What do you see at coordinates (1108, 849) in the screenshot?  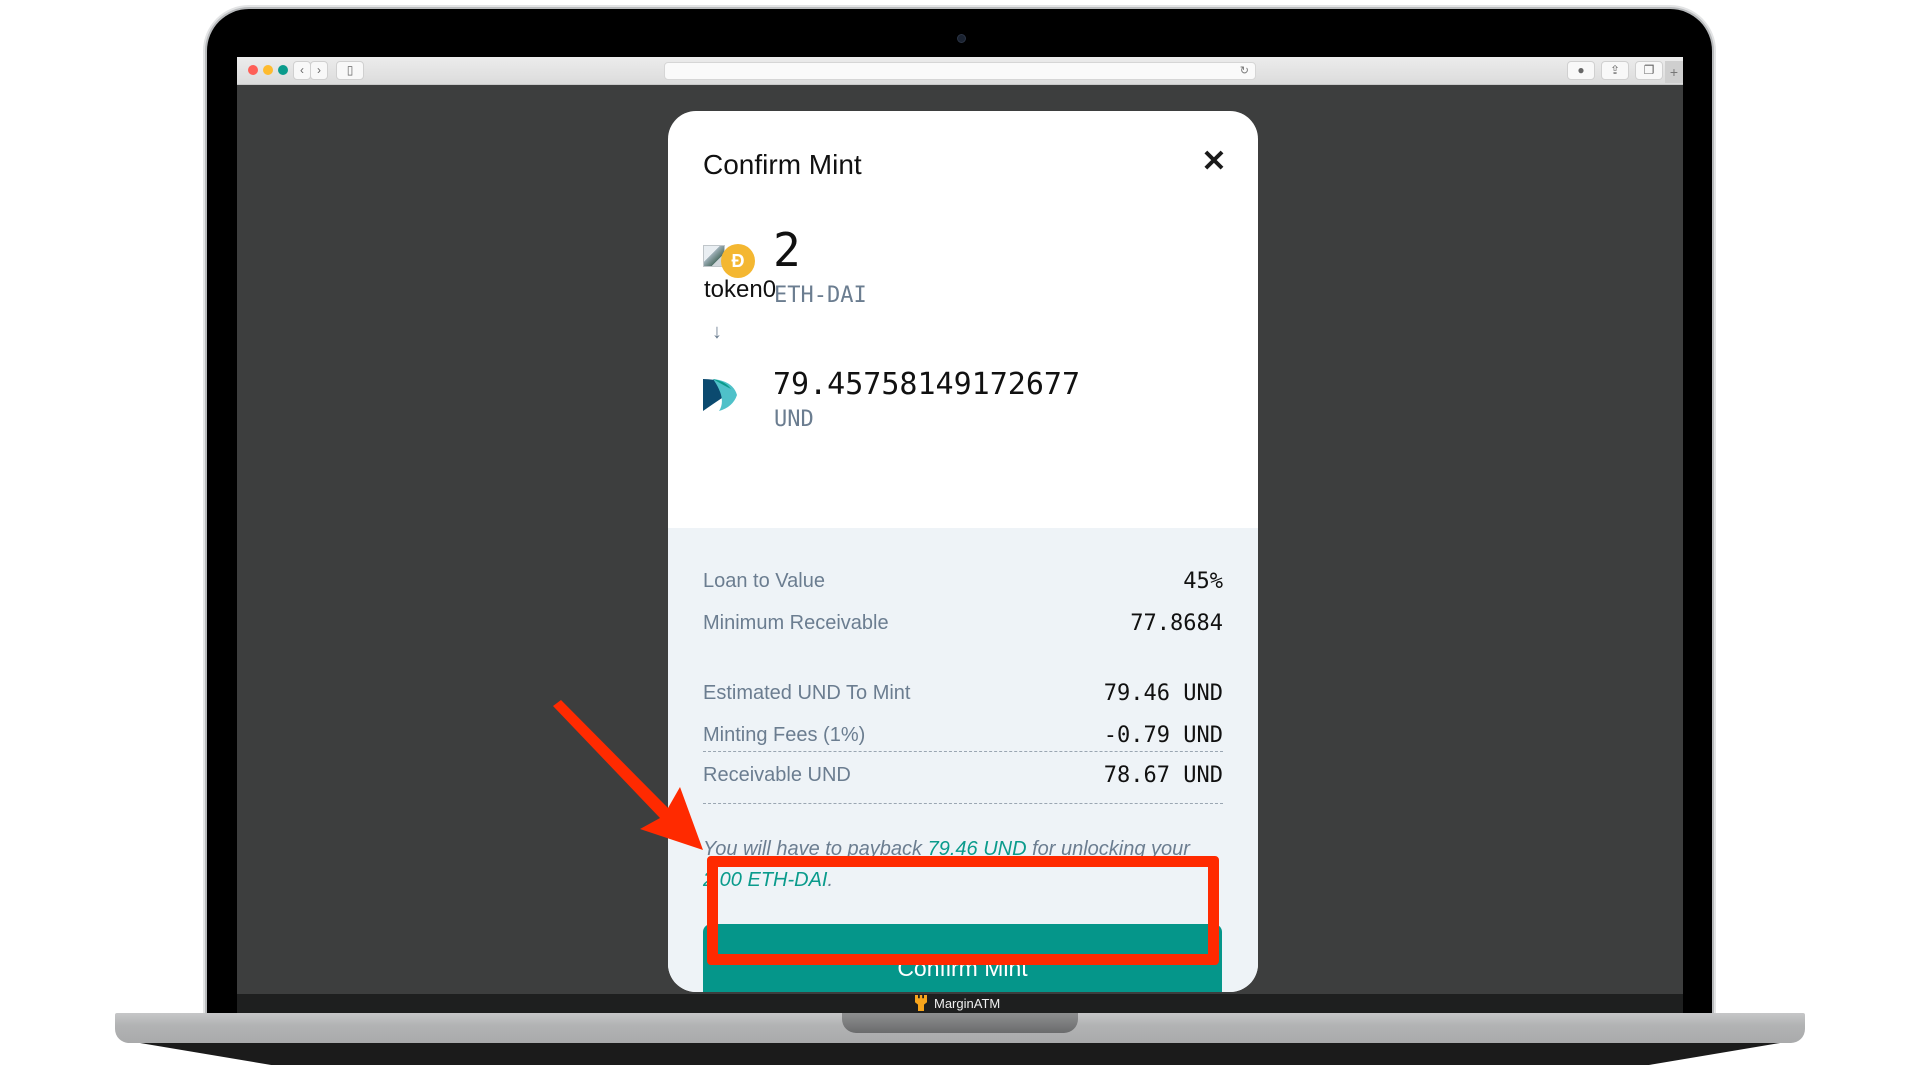 I see `notice-text: for unlocking your` at bounding box center [1108, 849].